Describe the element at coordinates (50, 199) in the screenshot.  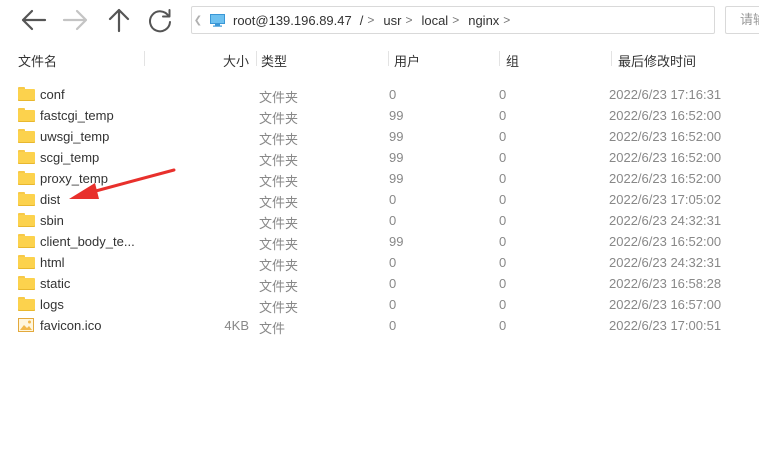
I see `file-name: dist` at that location.